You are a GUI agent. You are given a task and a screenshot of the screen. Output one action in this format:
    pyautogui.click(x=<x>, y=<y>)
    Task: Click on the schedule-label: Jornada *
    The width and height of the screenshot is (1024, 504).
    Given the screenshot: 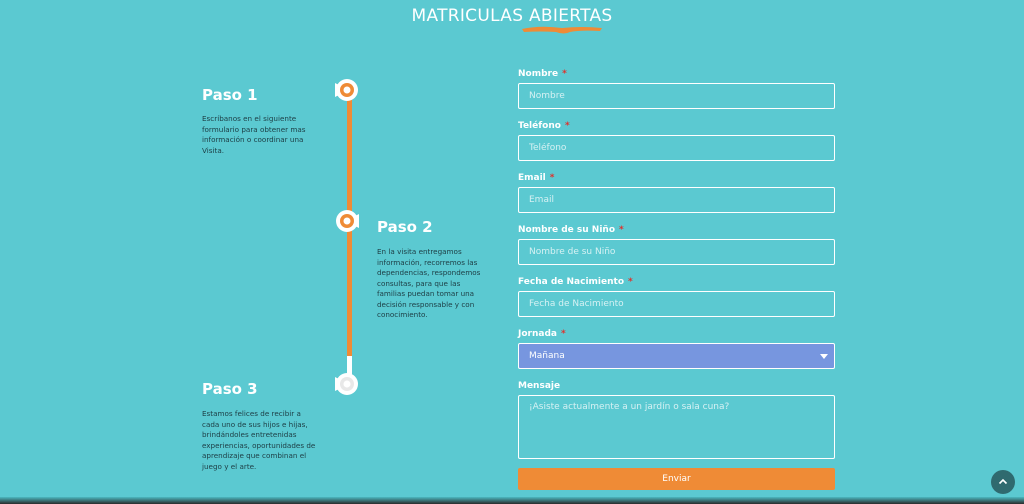 What is the action you would take?
    pyautogui.click(x=542, y=334)
    